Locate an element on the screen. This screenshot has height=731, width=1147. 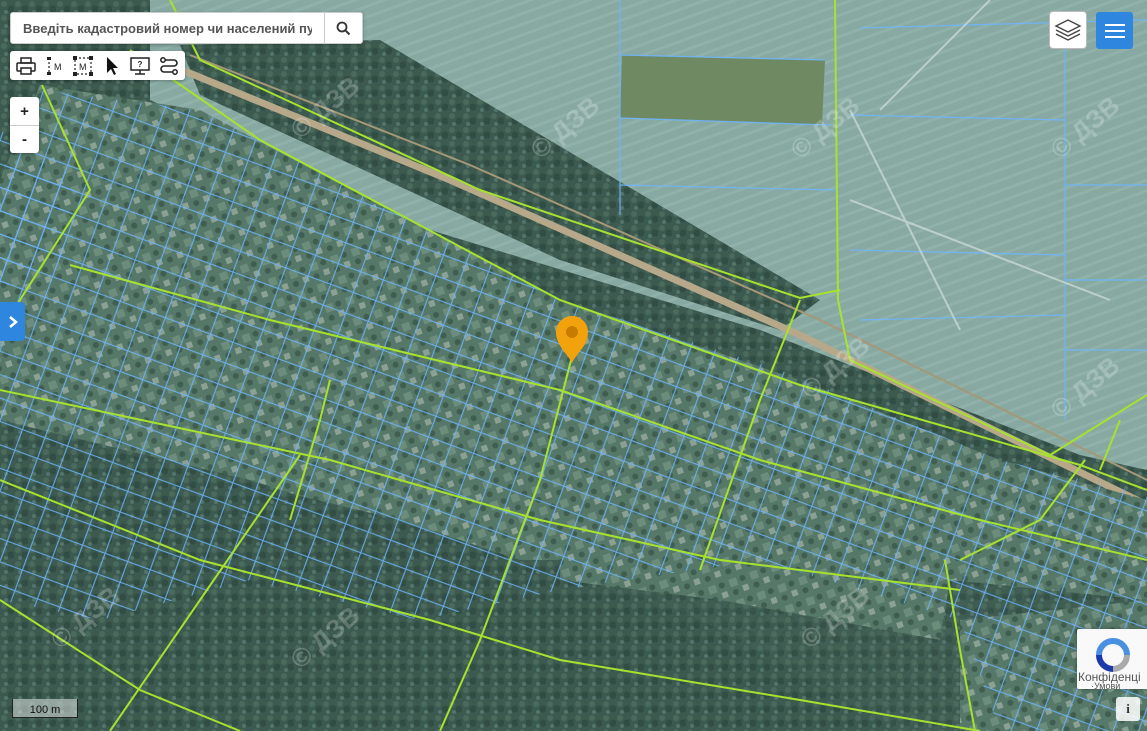
search-button is located at coordinates (343, 28).